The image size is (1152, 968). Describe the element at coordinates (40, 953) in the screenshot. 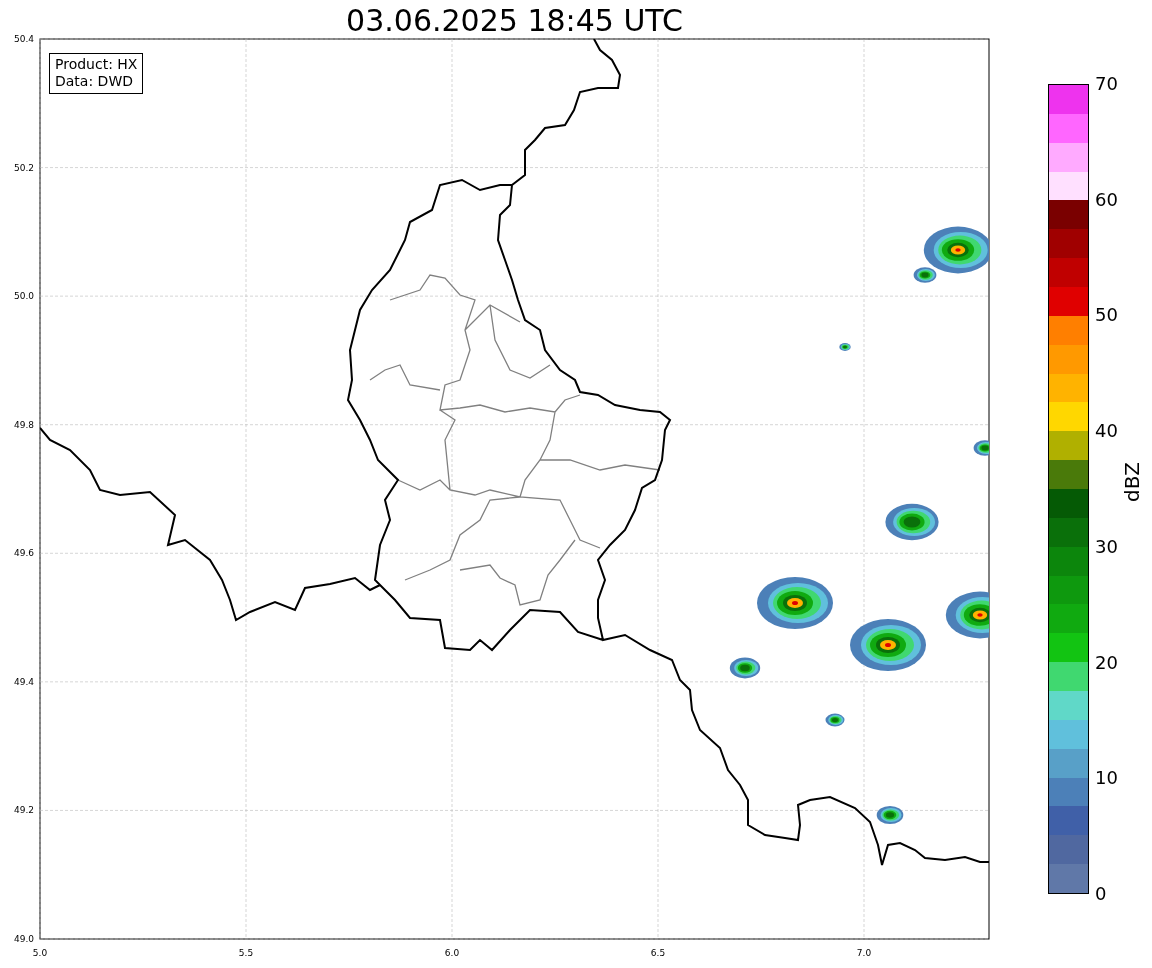

I see `axis-tick-label: 5.0` at that location.